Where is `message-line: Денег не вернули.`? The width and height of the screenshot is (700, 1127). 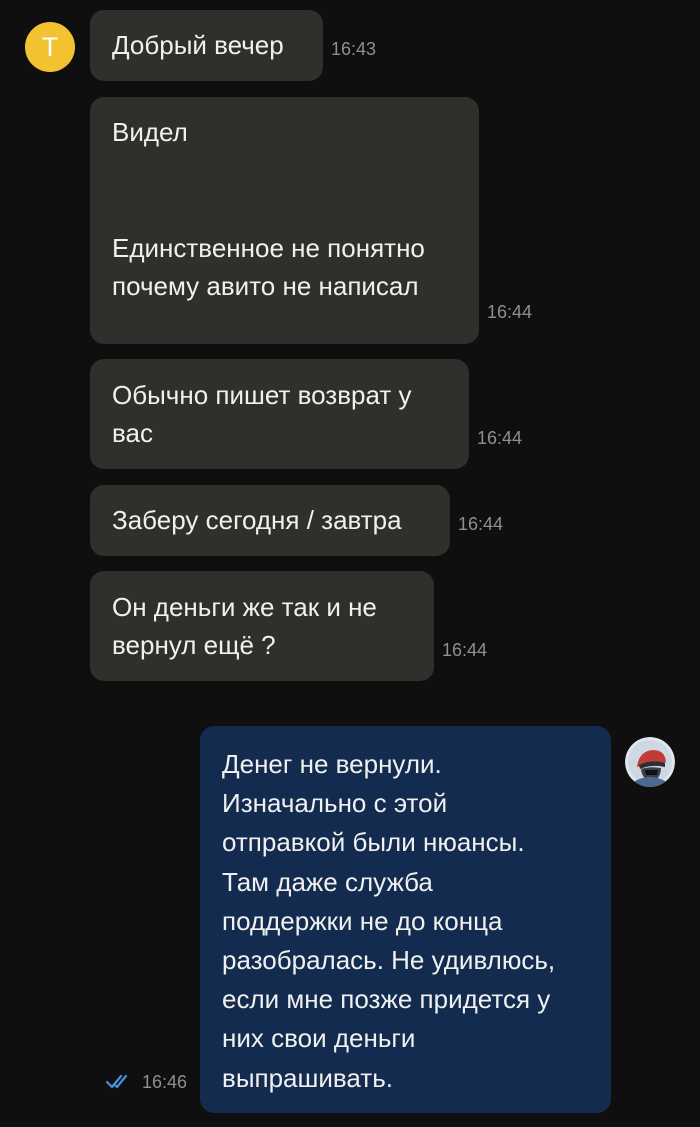 message-line: Денег не вернули. is located at coordinates (332, 764).